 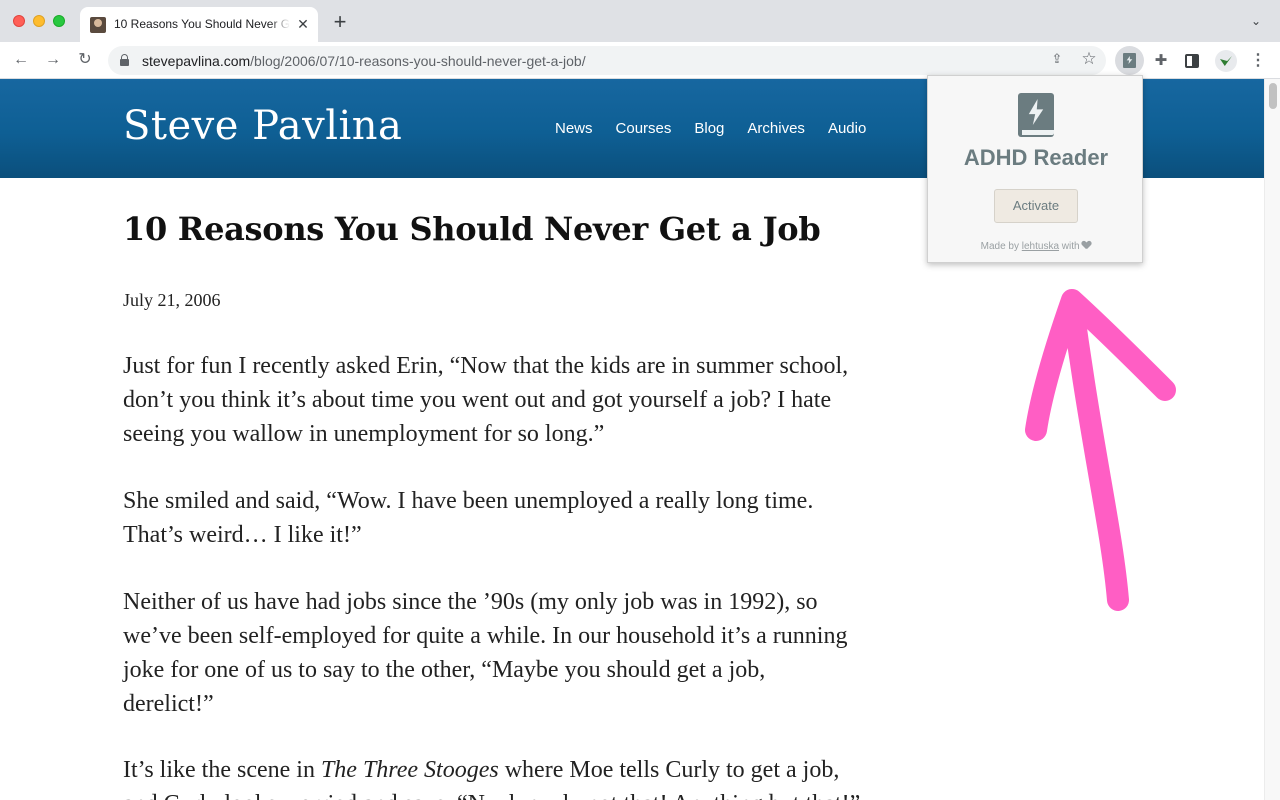 I want to click on page-scrollbar, so click(x=1272, y=439).